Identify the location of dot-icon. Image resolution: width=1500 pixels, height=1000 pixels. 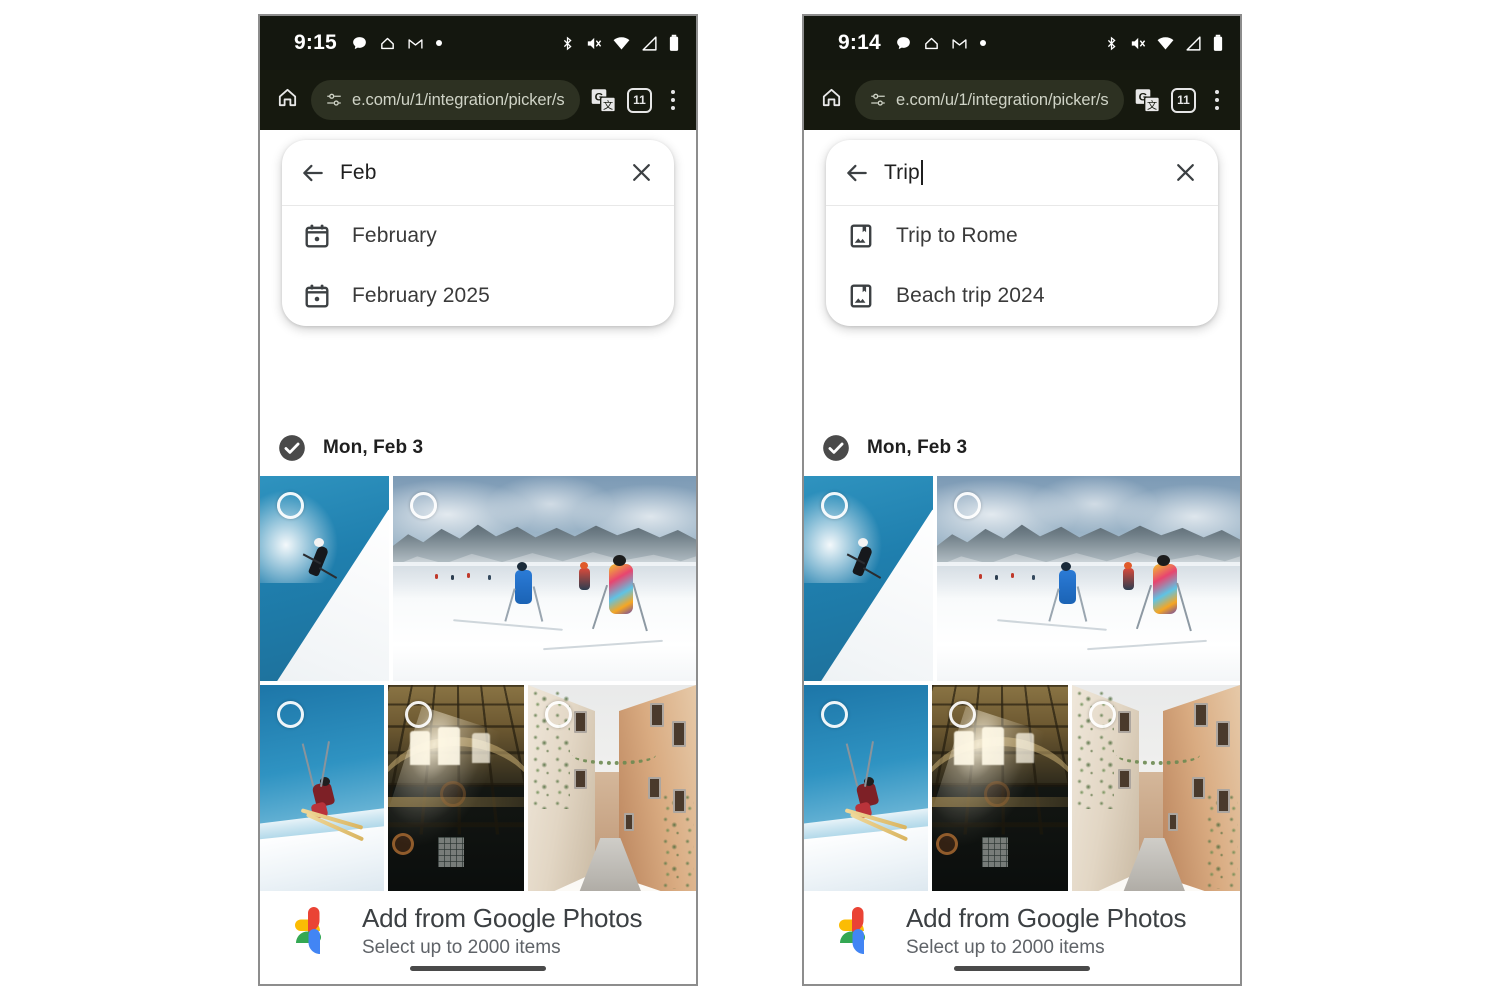
(982, 43).